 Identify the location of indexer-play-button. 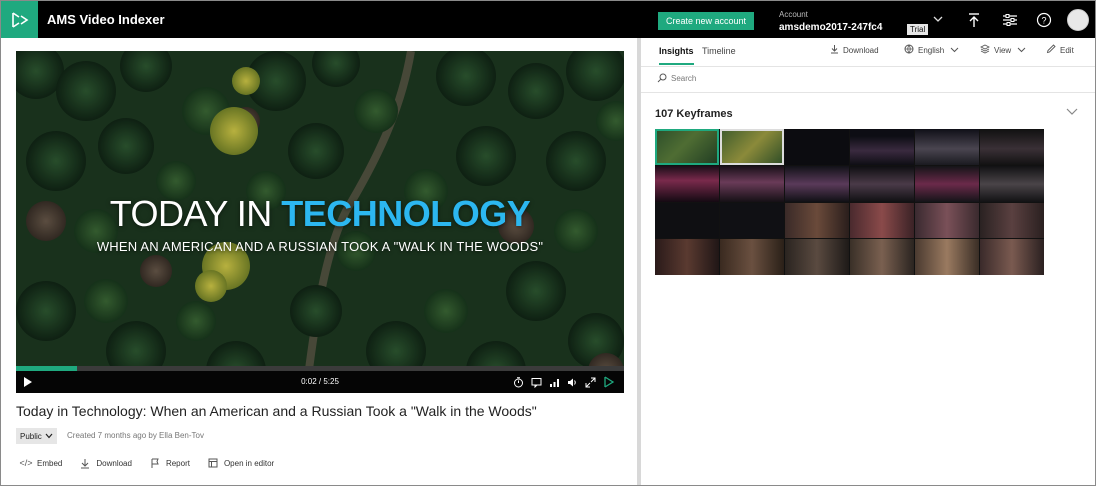
(609, 382).